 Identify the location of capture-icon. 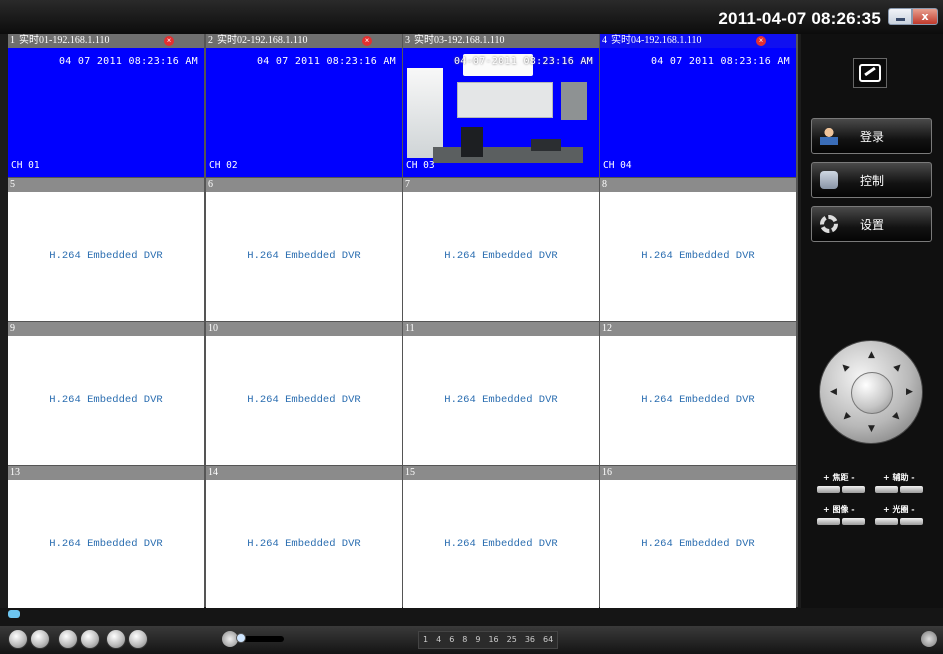
(90, 639).